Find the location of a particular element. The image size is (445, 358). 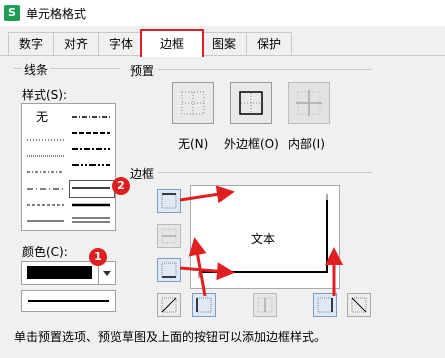

border-group-frame is located at coordinates (265, 172).